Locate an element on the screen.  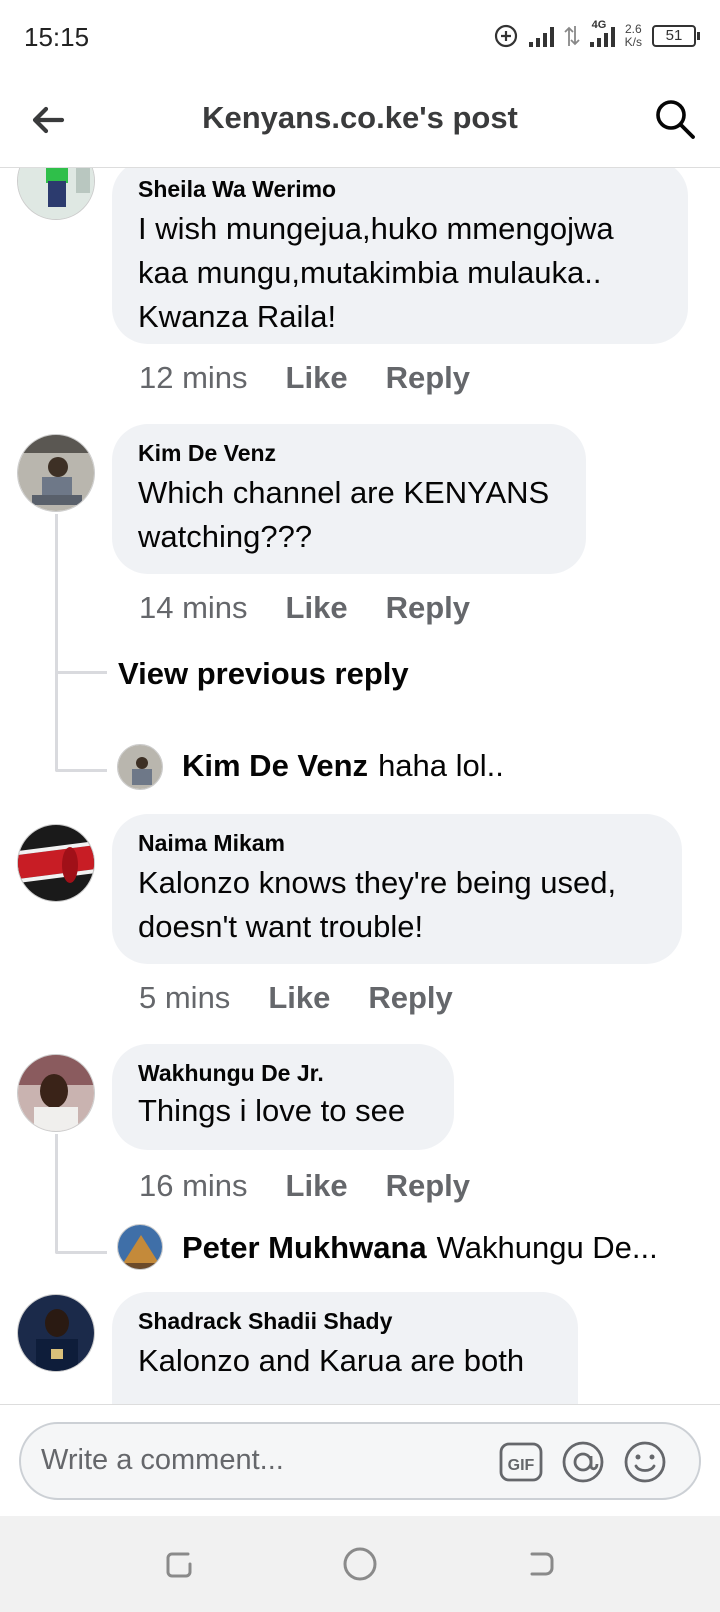
comment-timestamp: 14 mins is located at coordinates (193, 607).